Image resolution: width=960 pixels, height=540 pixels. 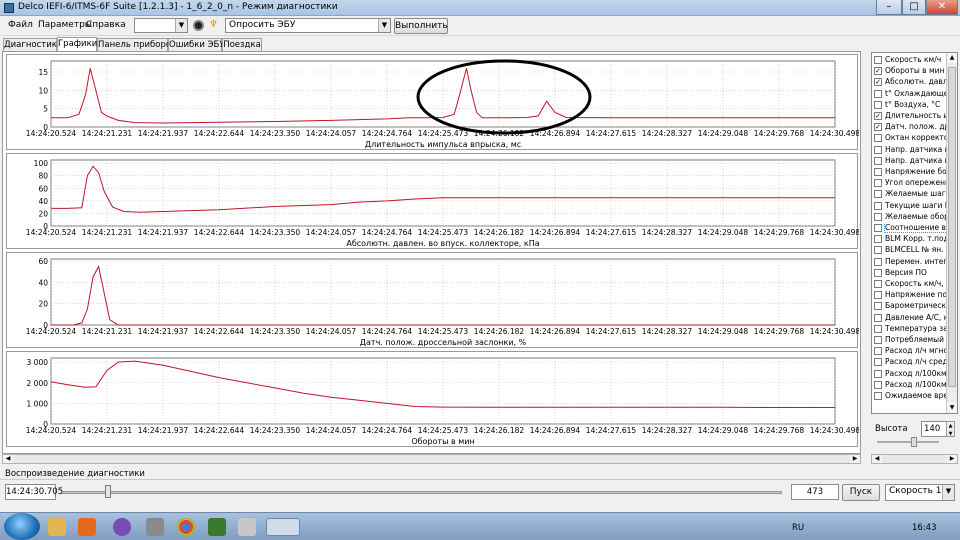 I want to click on delco-suite-taskbar-icon, so click(x=283, y=527).